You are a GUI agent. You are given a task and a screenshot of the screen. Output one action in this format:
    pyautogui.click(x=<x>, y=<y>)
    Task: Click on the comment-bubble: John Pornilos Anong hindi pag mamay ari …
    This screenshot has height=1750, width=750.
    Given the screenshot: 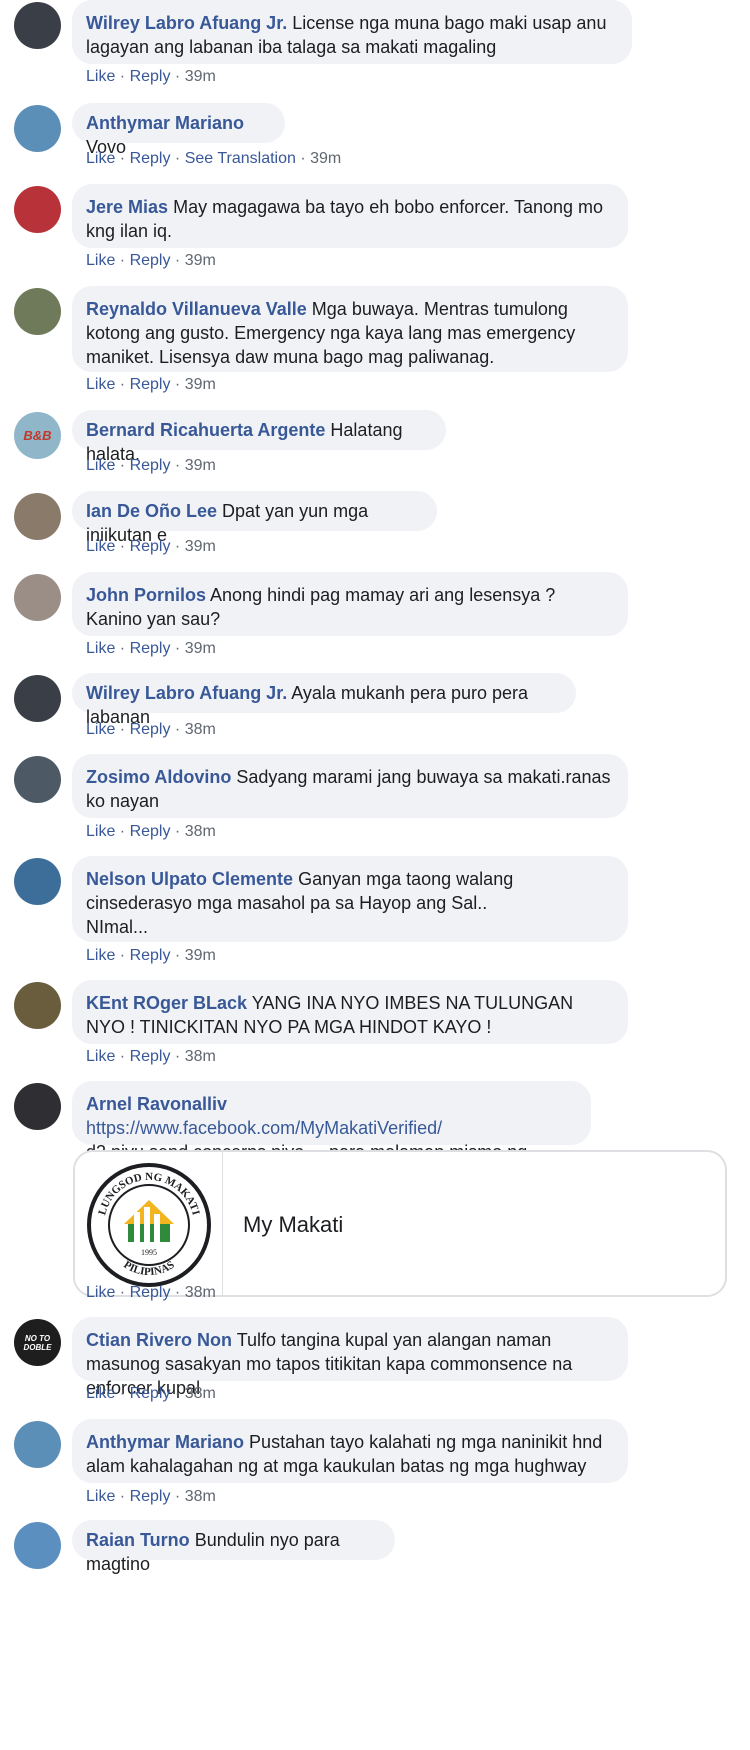 What is the action you would take?
    pyautogui.click(x=350, y=604)
    